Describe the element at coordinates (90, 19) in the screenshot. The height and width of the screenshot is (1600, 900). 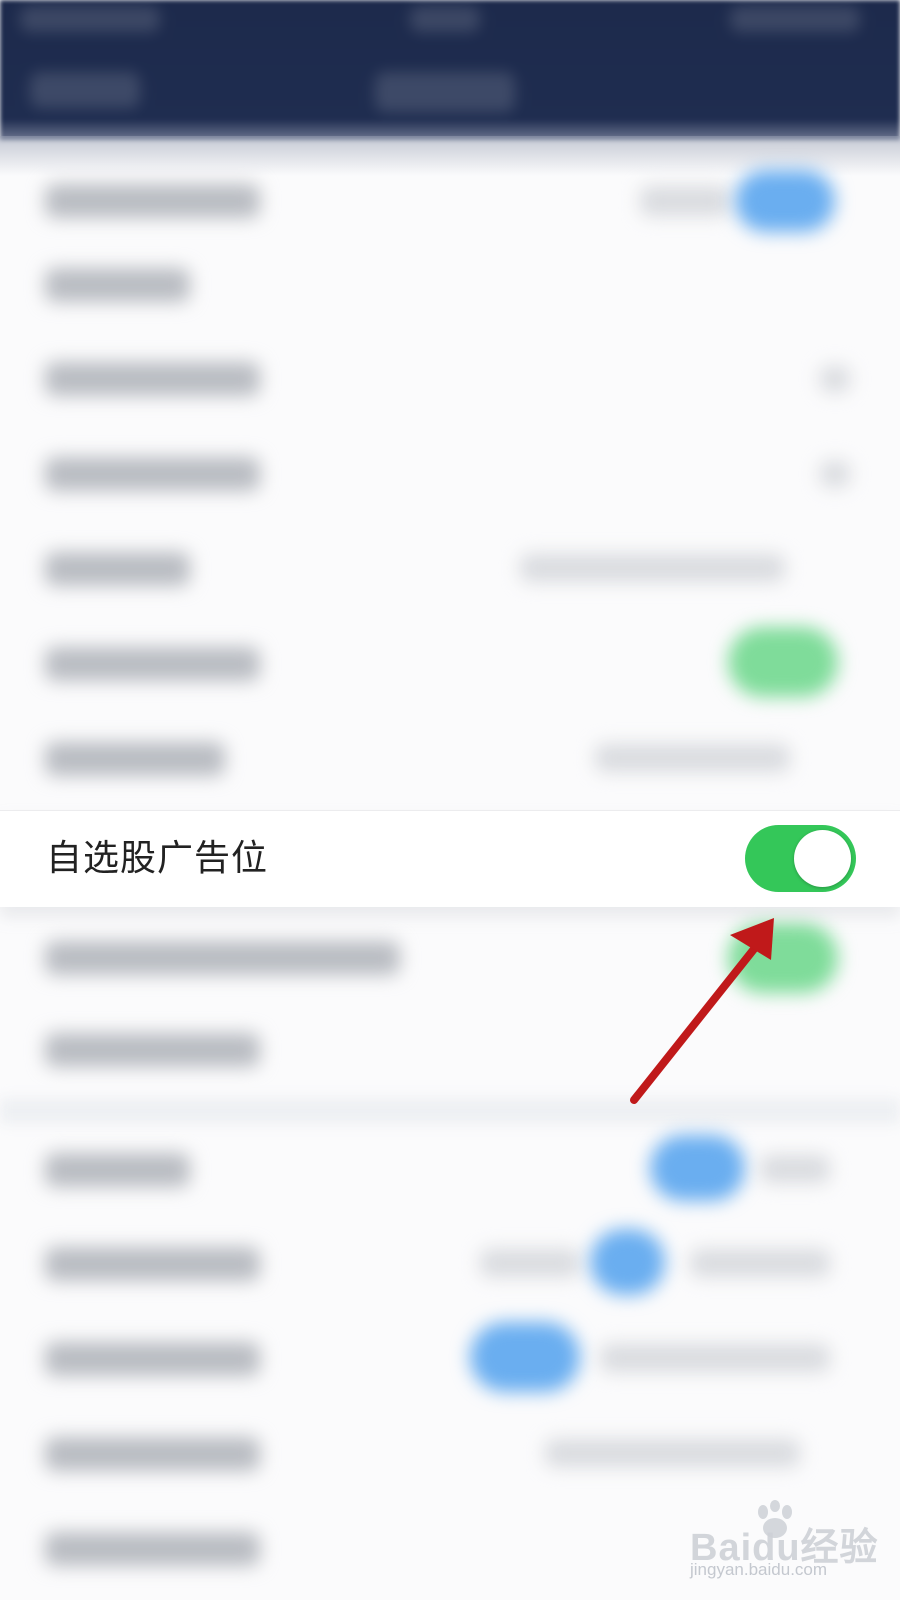
I see `status-bar-time-blurred` at that location.